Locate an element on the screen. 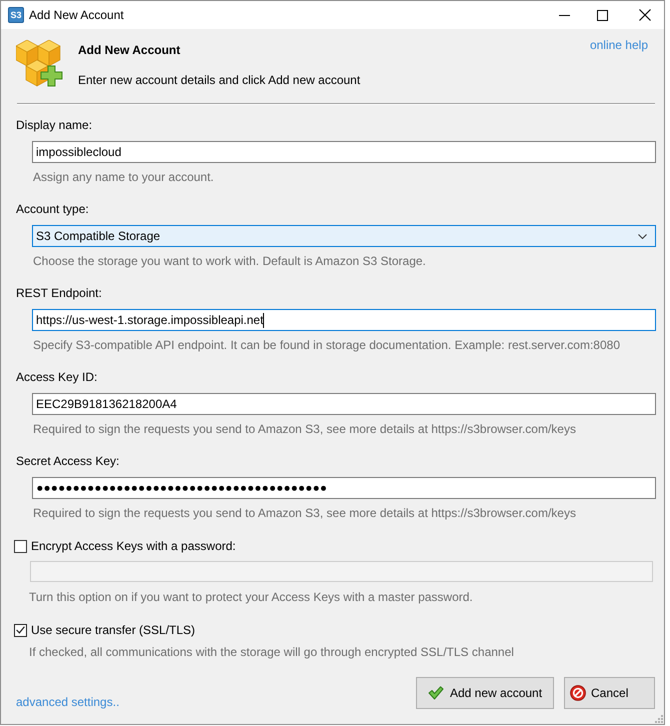  checkbox-label: Encrypt Access Keys with a password: is located at coordinates (133, 546).